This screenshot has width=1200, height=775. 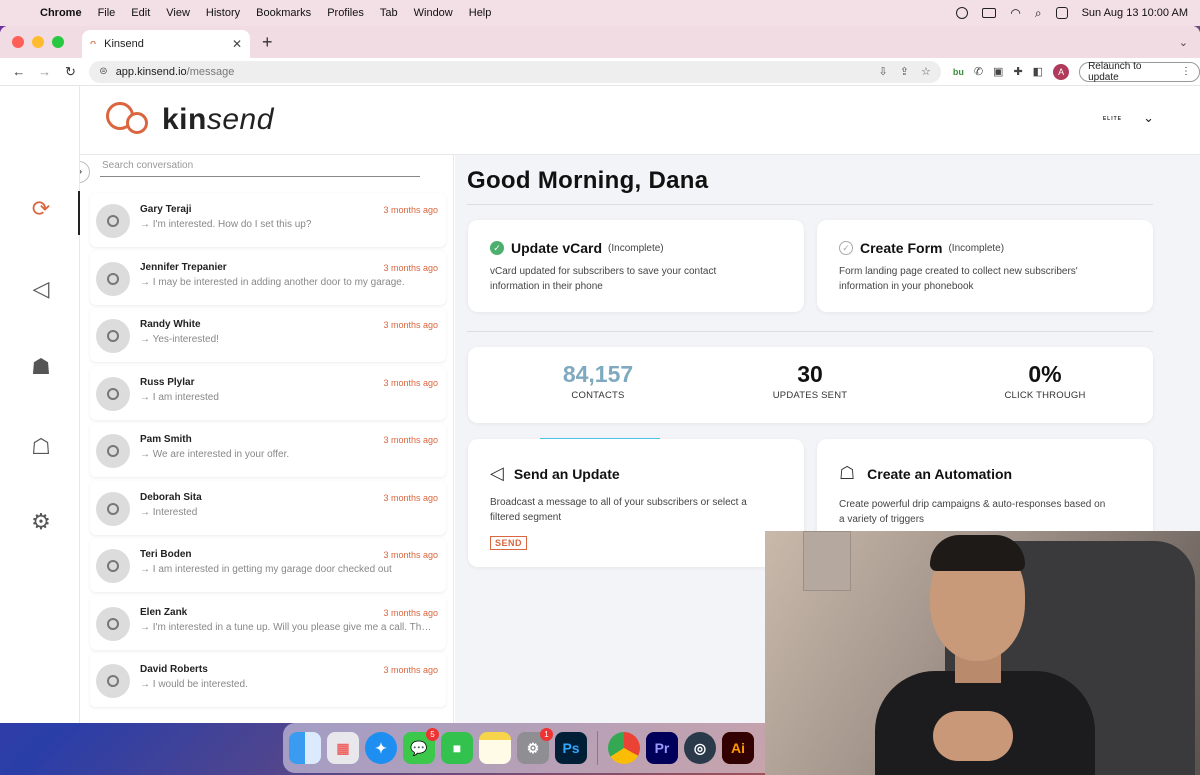 I want to click on contact-name: Teri Boden, so click(x=166, y=554).